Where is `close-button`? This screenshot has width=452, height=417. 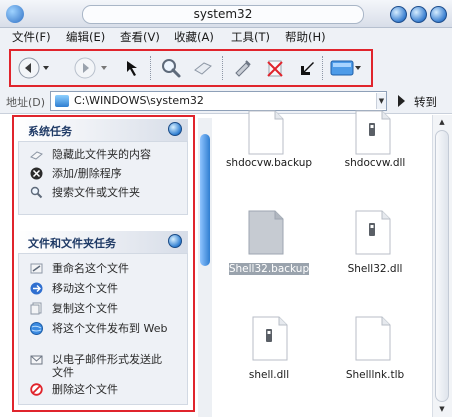 close-button is located at coordinates (438, 14).